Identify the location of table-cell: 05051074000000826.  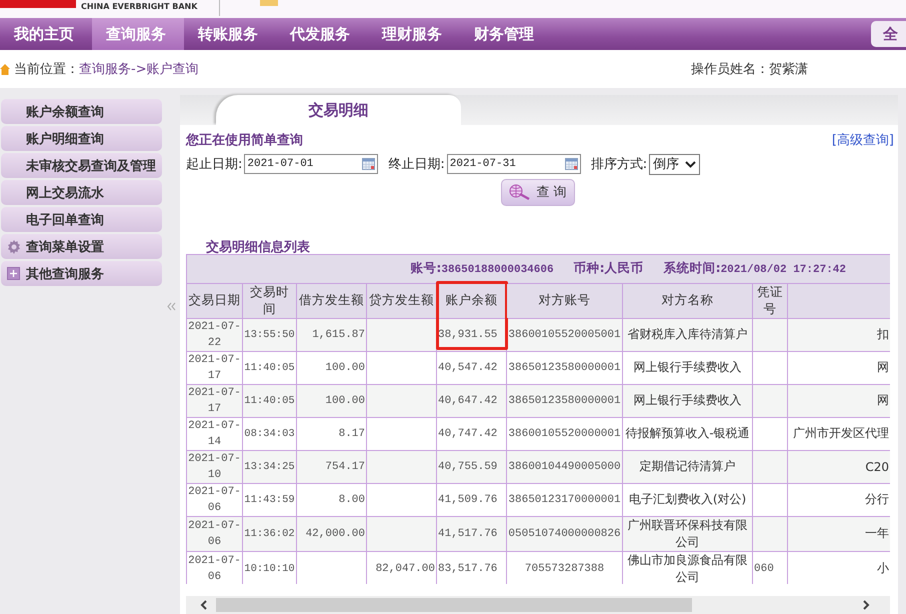
(564, 534).